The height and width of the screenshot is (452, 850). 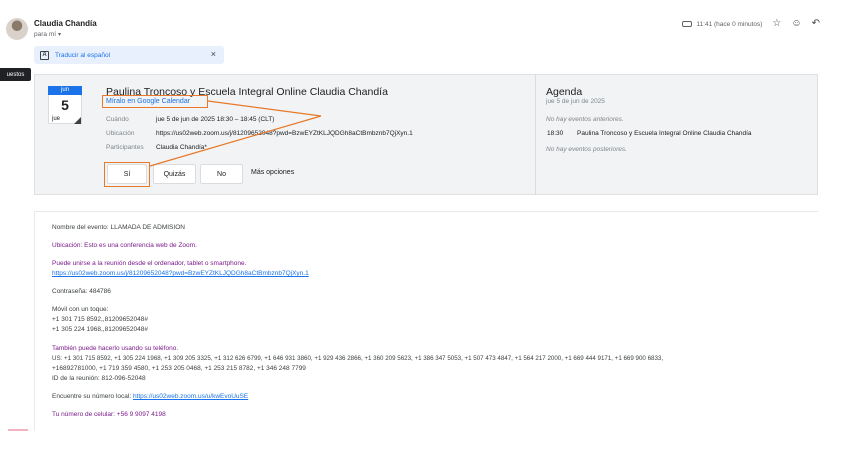 I want to click on more-options-link: Más opciones, so click(x=272, y=172).